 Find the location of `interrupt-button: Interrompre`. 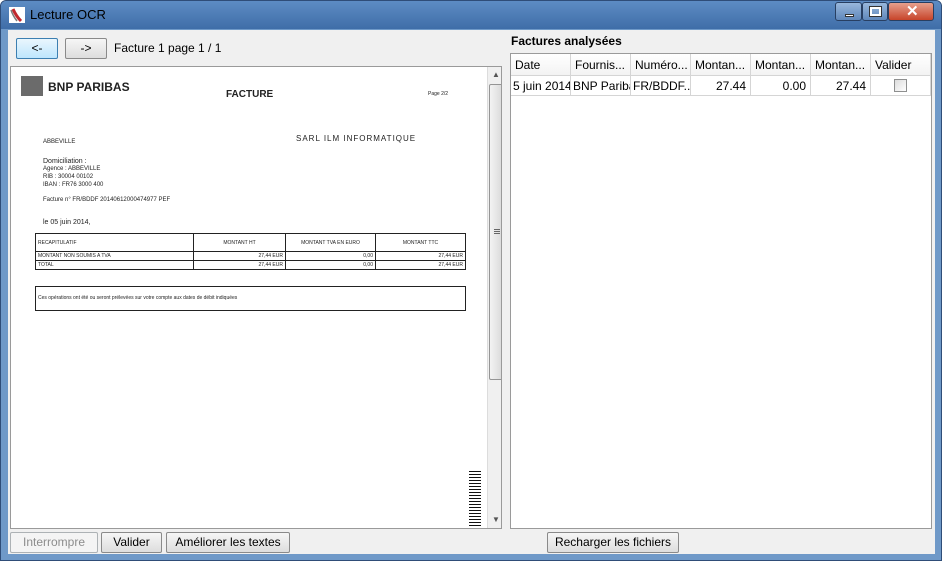

interrupt-button: Interrompre is located at coordinates (54, 542).